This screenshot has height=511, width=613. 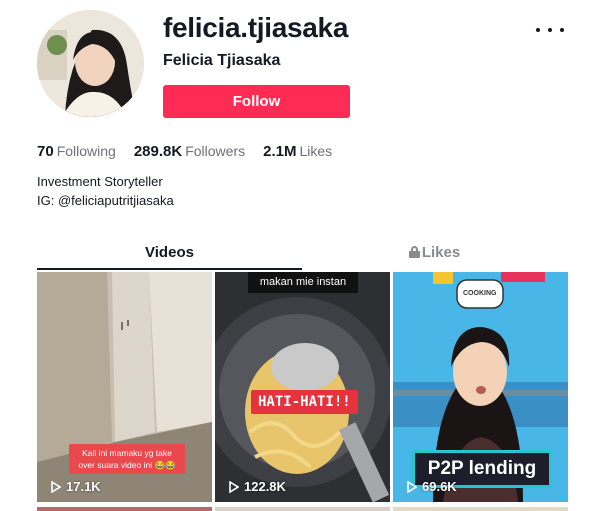 What do you see at coordinates (480, 387) in the screenshot?
I see `video-card: COOKING P2P lending 69.6K` at bounding box center [480, 387].